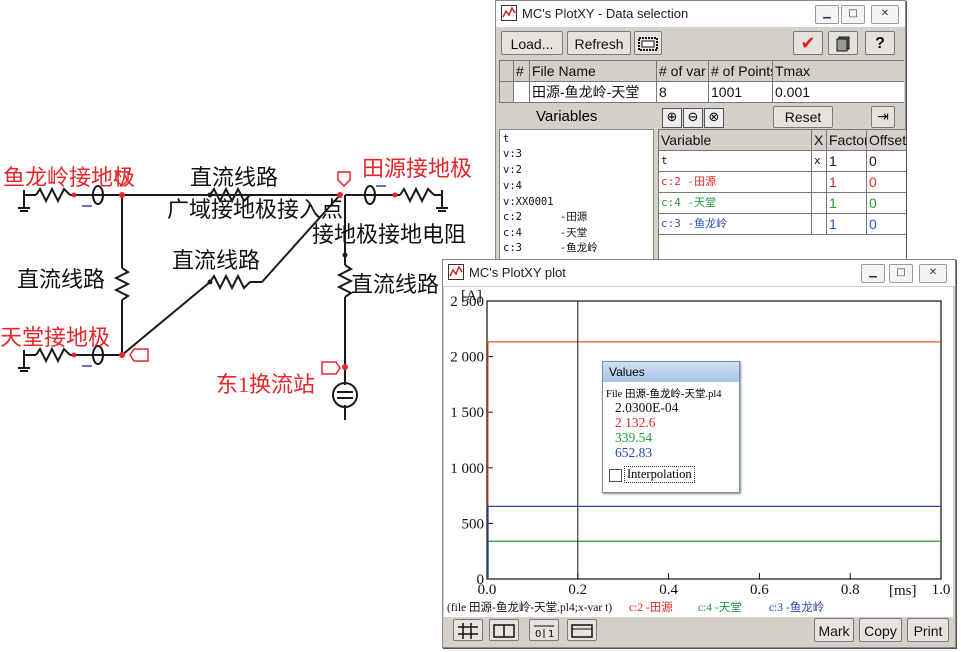 This screenshot has width=961, height=652. Describe the element at coordinates (417, 168) in the screenshot. I see `tianyuan-ground-label: 田源接地极` at that location.